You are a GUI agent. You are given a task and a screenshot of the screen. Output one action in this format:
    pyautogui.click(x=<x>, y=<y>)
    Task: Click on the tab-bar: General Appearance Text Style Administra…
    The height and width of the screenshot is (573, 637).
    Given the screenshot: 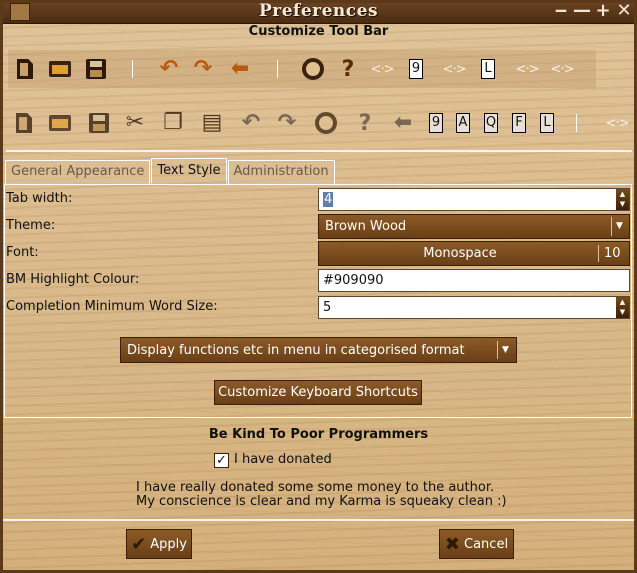 What is the action you would take?
    pyautogui.click(x=170, y=171)
    